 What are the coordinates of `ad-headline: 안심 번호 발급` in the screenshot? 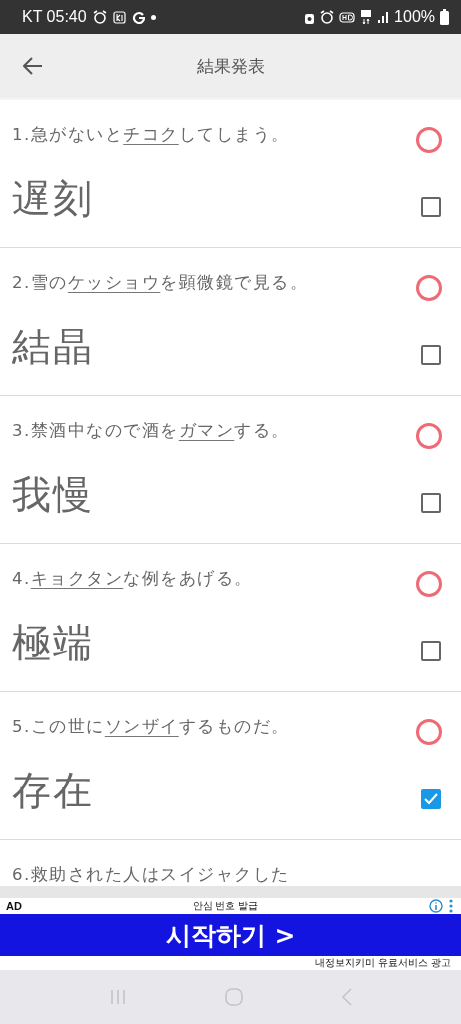 It's located at (225, 906).